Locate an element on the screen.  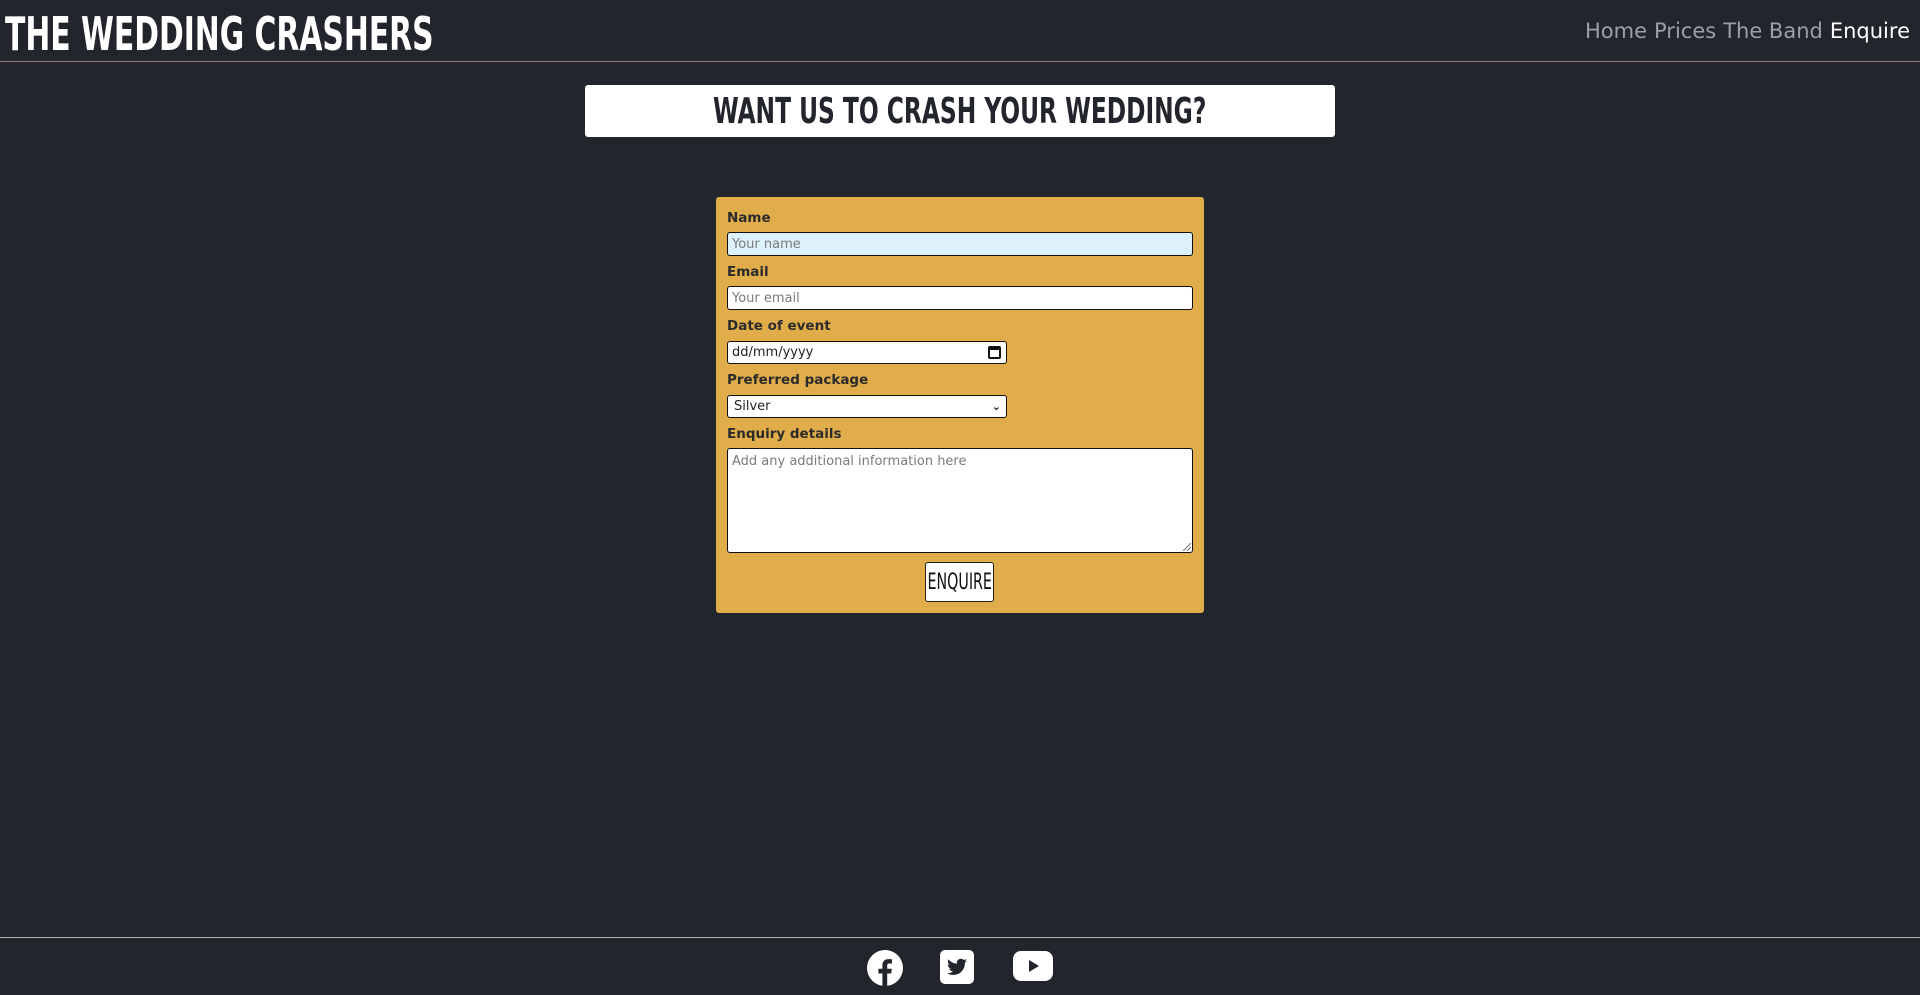
footer is located at coordinates (960, 966).